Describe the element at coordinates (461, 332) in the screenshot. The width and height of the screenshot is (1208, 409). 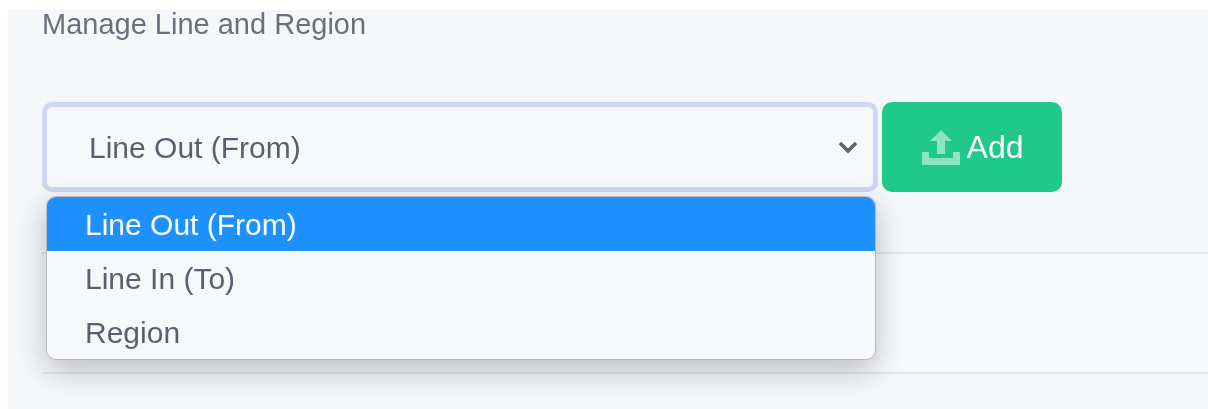
I see `dropdown-option: Region` at that location.